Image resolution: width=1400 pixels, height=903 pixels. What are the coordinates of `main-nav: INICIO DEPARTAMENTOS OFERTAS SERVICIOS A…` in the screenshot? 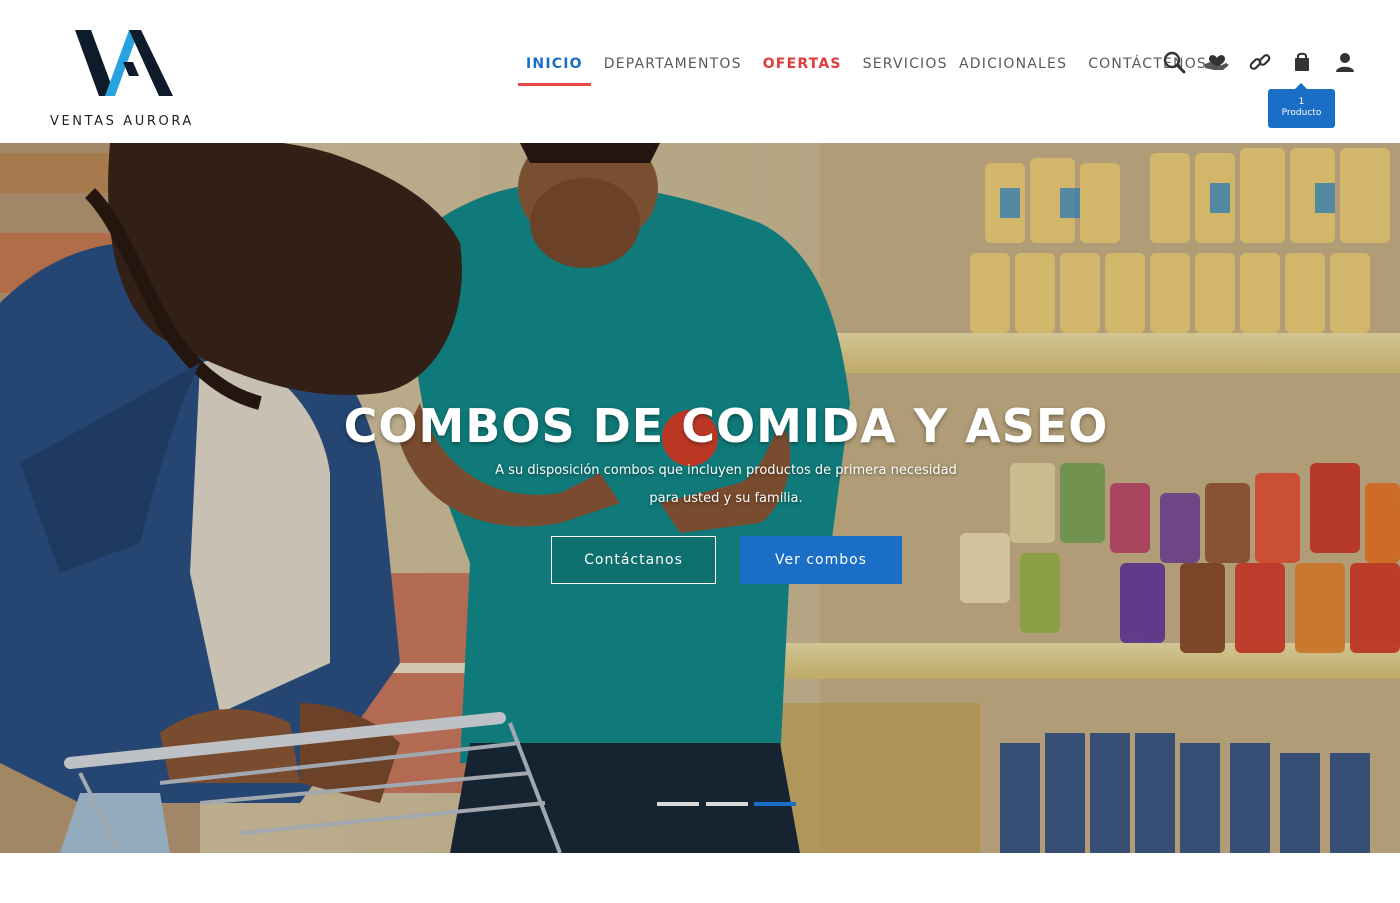 It's located at (873, 68).